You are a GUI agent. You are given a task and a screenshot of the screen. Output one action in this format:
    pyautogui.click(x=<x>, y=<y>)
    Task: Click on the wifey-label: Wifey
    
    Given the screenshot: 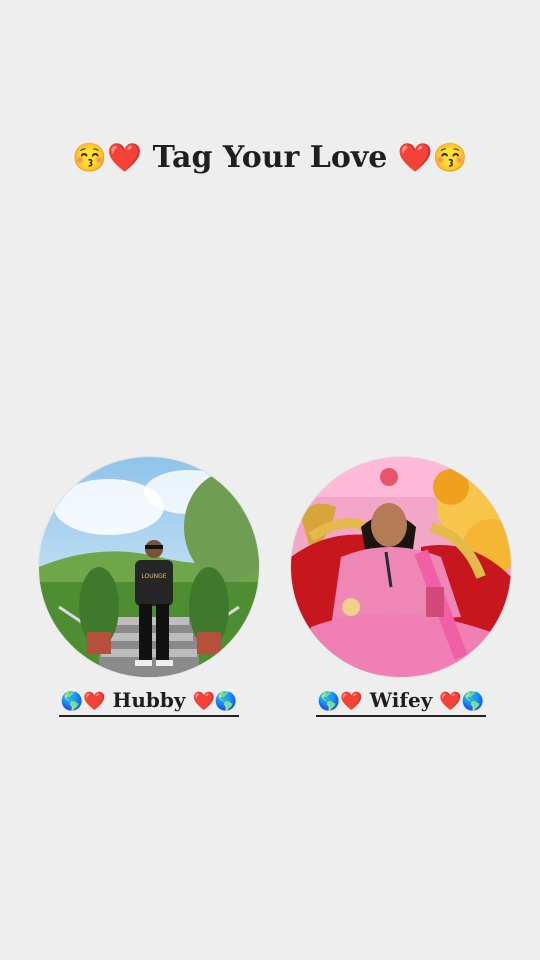 What is the action you would take?
    pyautogui.click(x=401, y=700)
    